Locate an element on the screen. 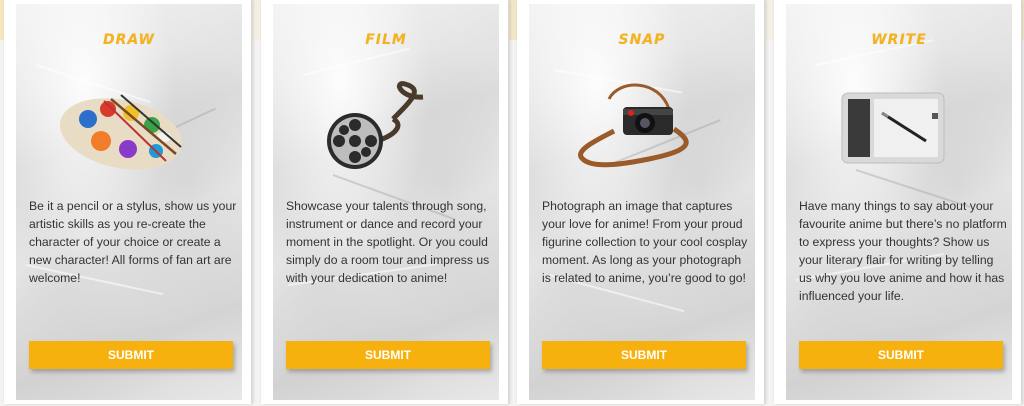 This screenshot has height=406, width=1024. submit-button-film: SUBMIT is located at coordinates (388, 355).